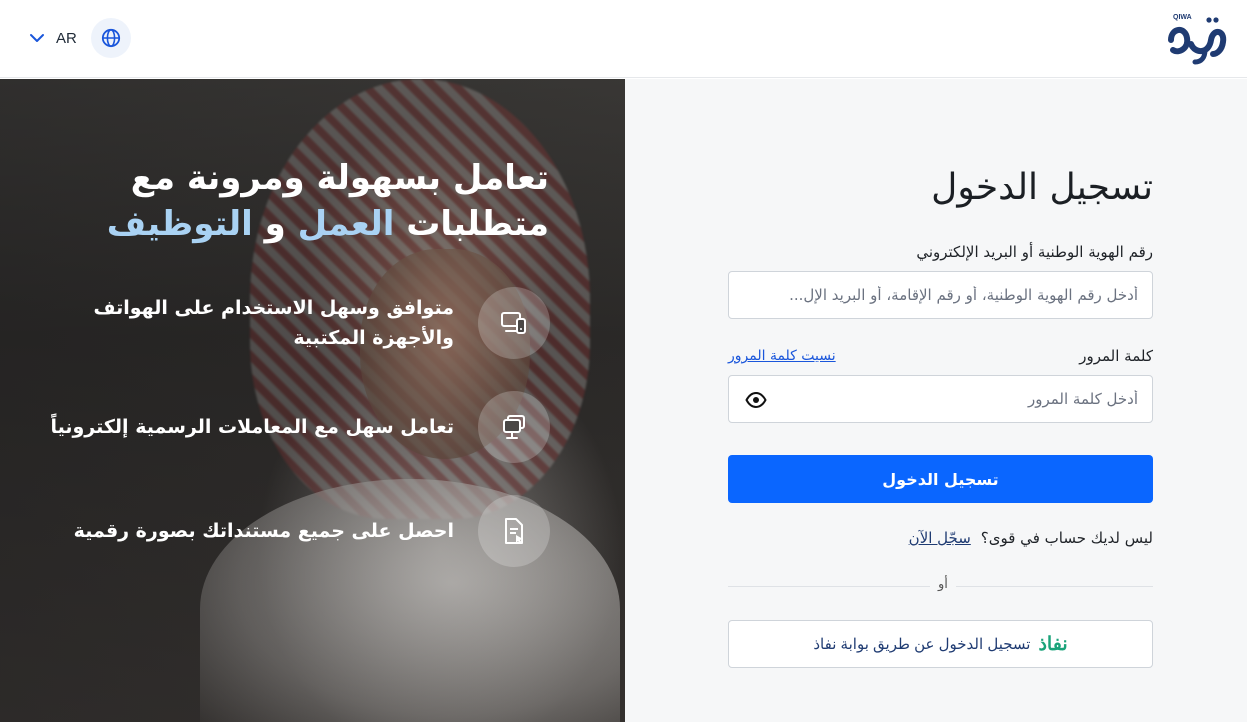  What do you see at coordinates (940, 479) in the screenshot?
I see `login-button: تسجيل الدخول` at bounding box center [940, 479].